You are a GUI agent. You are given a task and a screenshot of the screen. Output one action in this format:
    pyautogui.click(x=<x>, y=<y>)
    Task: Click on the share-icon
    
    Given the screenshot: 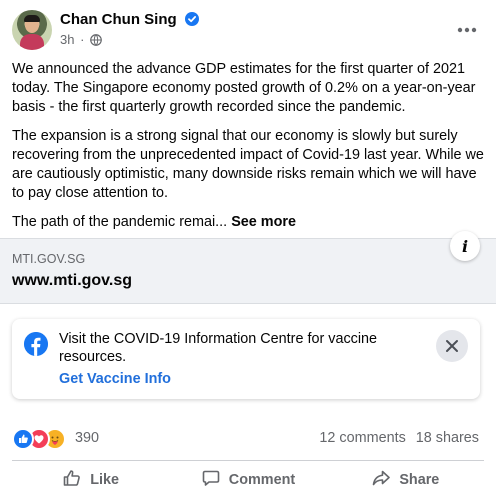 What is the action you would take?
    pyautogui.click(x=381, y=480)
    